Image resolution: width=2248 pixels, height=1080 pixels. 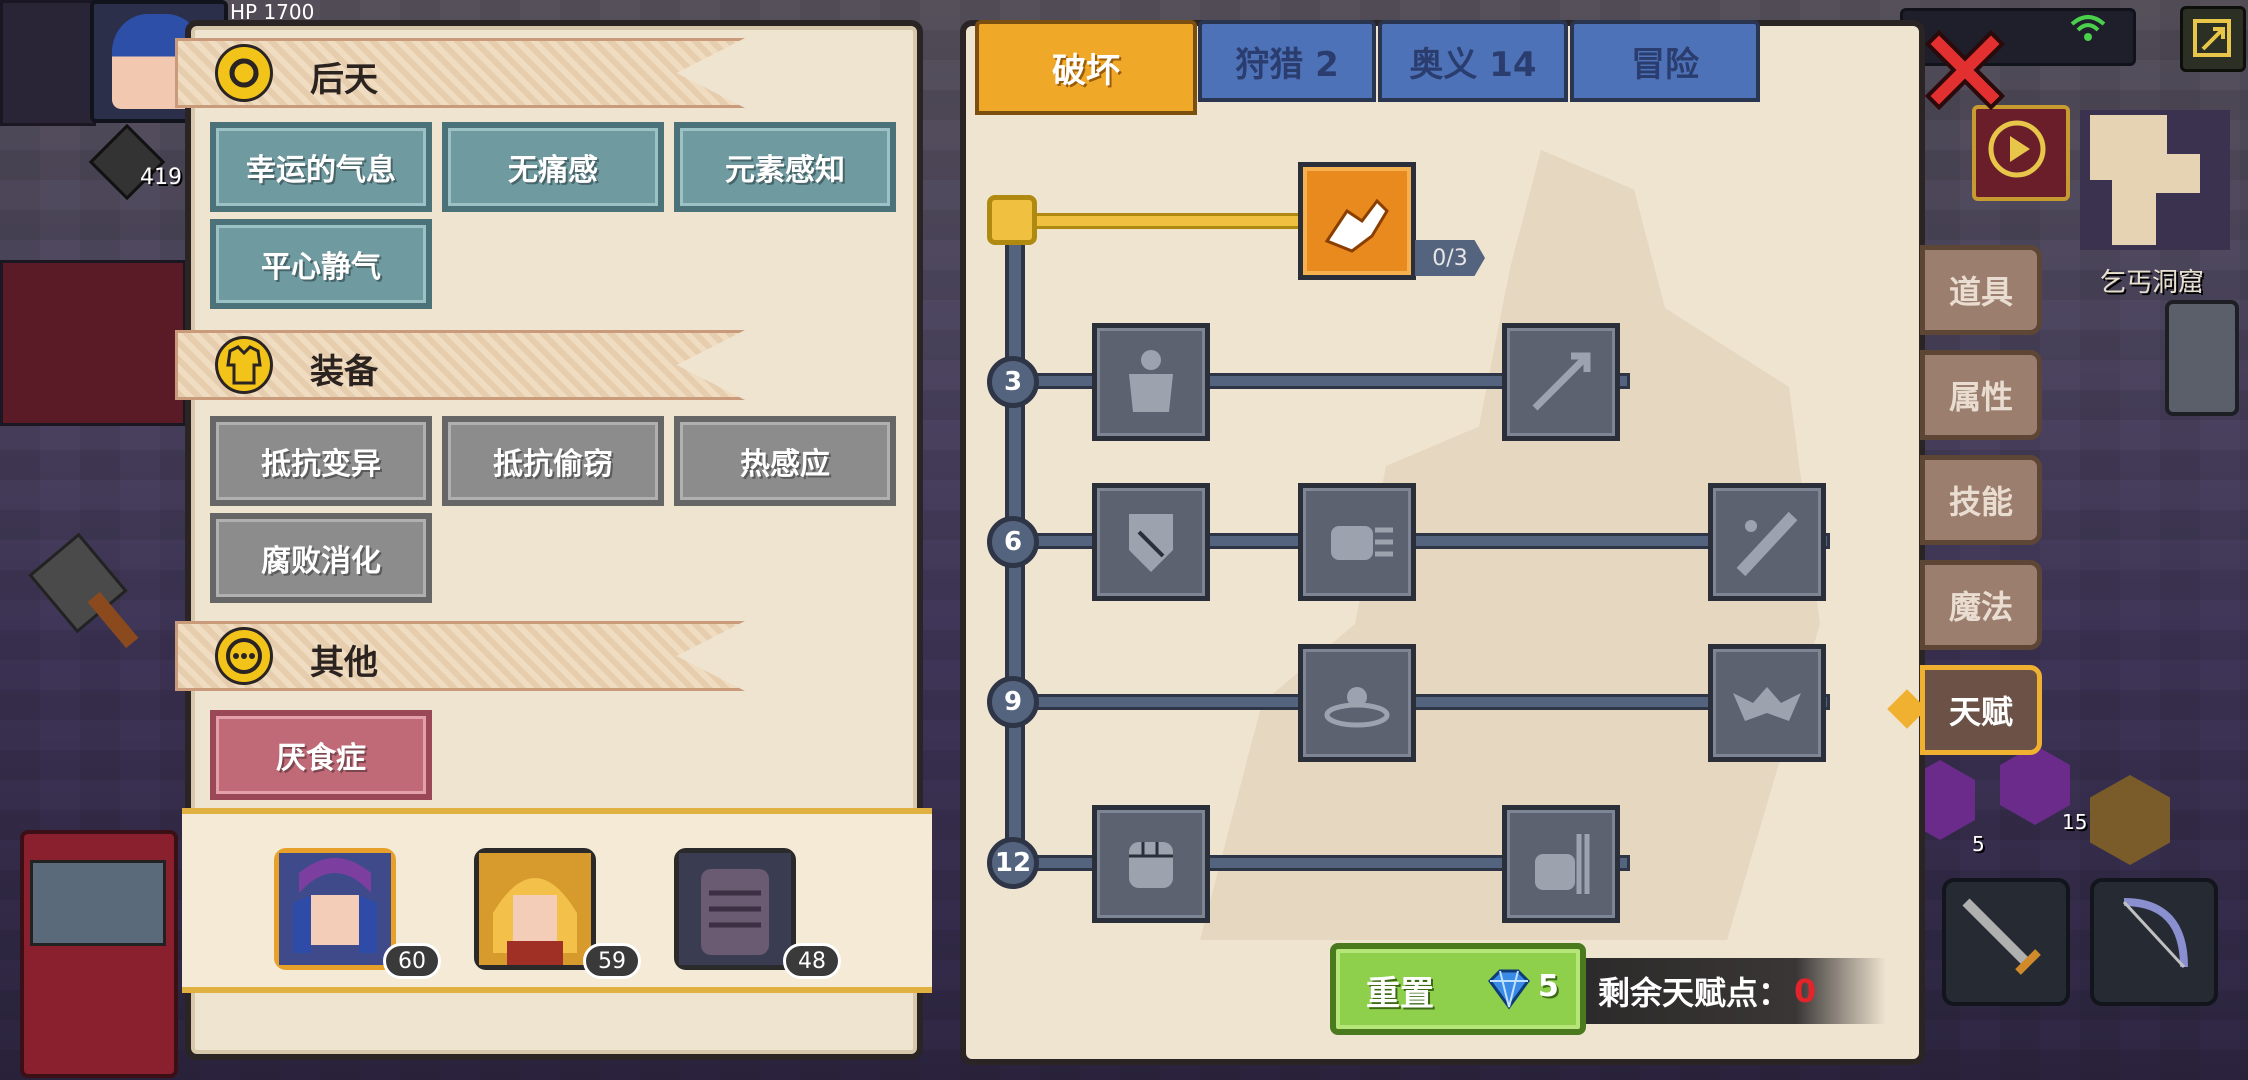 I want to click on side-tab-attributes: 属性, so click(x=1981, y=395).